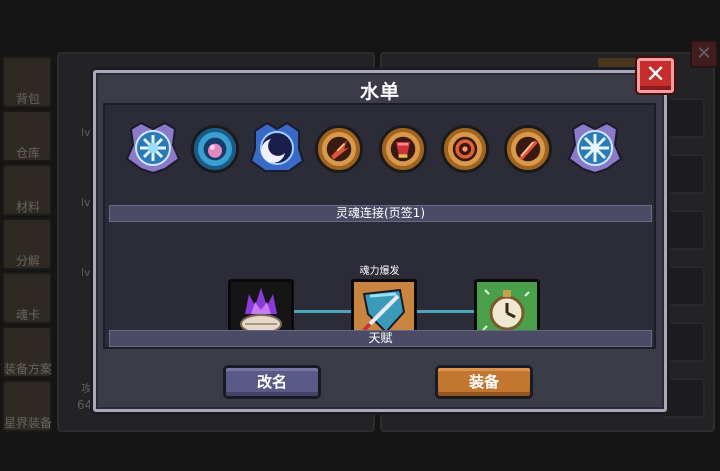 This screenshot has width=720, height=471. I want to click on rune-row, so click(379, 152).